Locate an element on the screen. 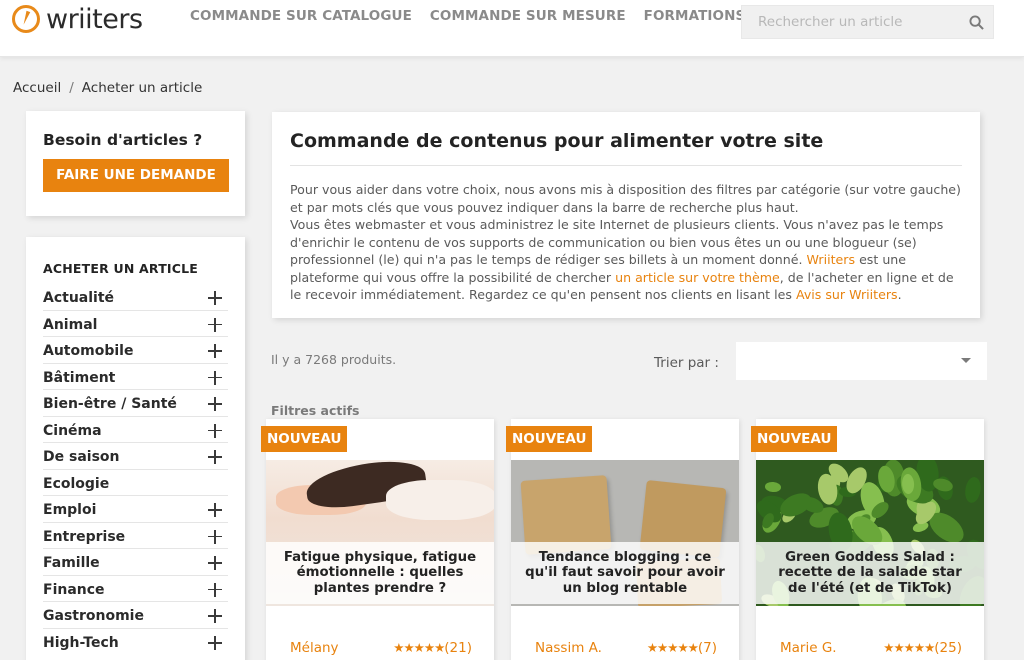 This screenshot has width=1024, height=660. wriiters-link: Wriiters is located at coordinates (831, 259).